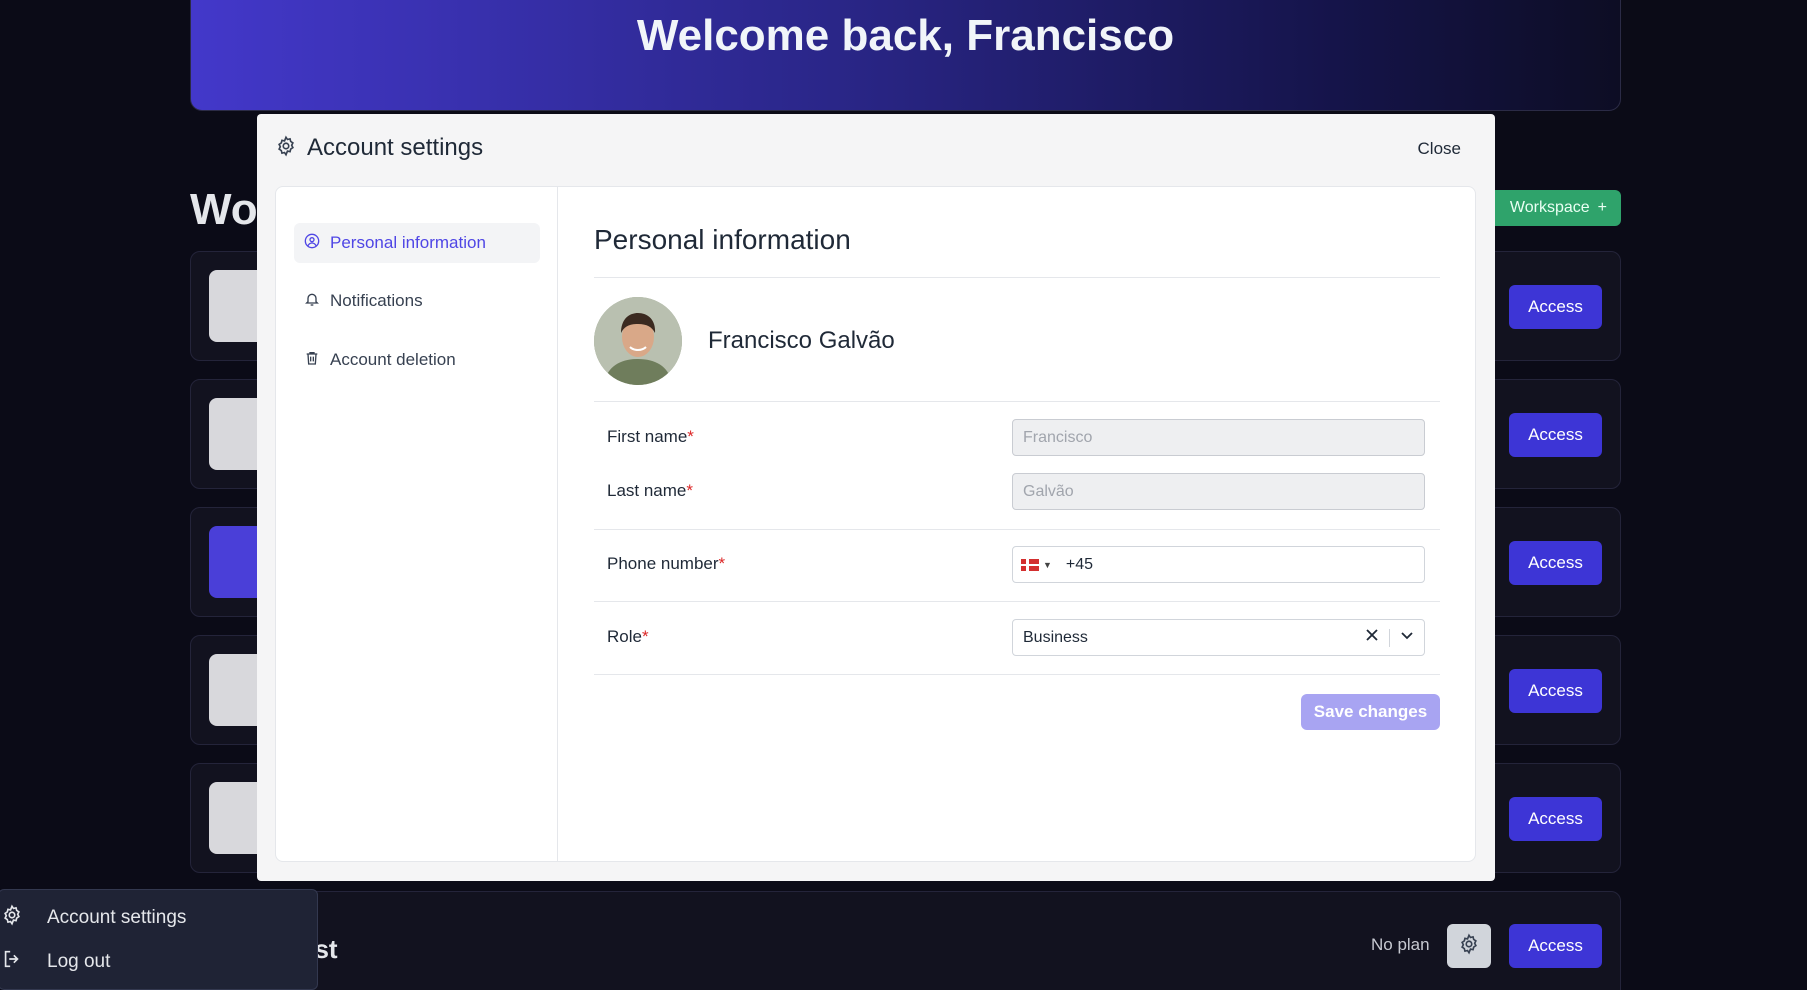 The width and height of the screenshot is (1807, 990). What do you see at coordinates (650, 490) in the screenshot?
I see `last-name-label: Last name*` at bounding box center [650, 490].